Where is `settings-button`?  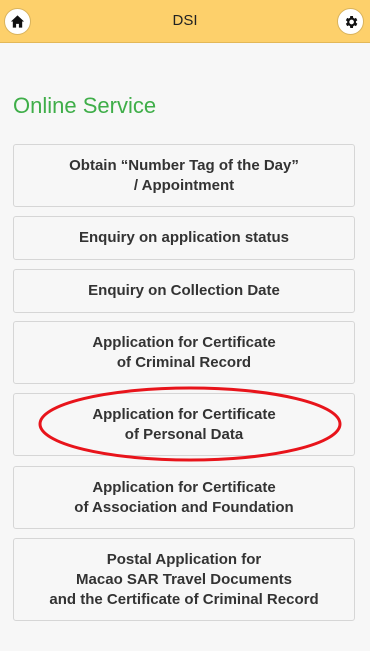
settings-button is located at coordinates (350, 21).